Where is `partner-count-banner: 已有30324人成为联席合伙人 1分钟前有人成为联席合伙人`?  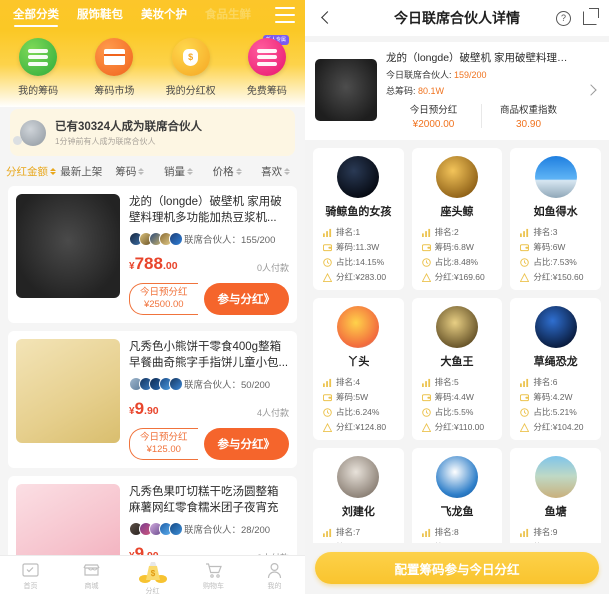
partner-count-banner: 已有30324人成为联席合伙人 1分钟前有人成为联席合伙人 is located at coordinates (152, 132).